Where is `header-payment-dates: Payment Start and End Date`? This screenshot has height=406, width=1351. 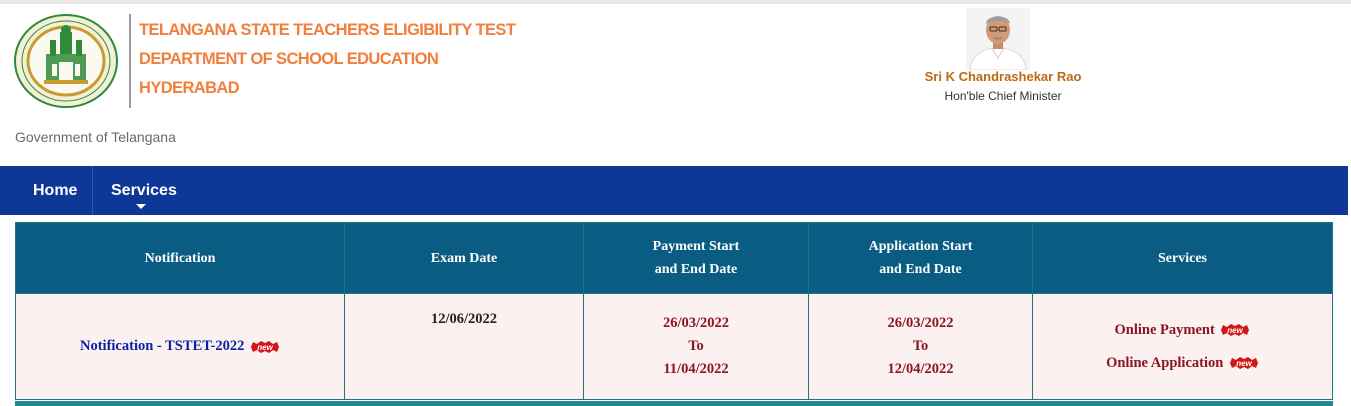
header-payment-dates: Payment Start and End Date is located at coordinates (696, 258).